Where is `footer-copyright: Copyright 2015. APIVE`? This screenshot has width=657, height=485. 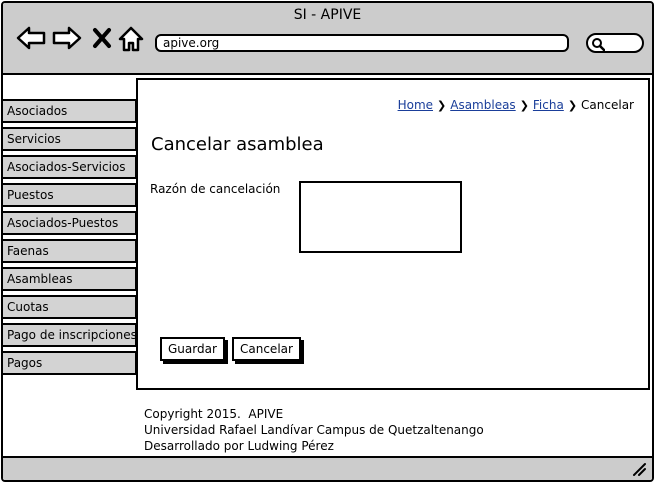 footer-copyright: Copyright 2015. APIVE is located at coordinates (214, 414).